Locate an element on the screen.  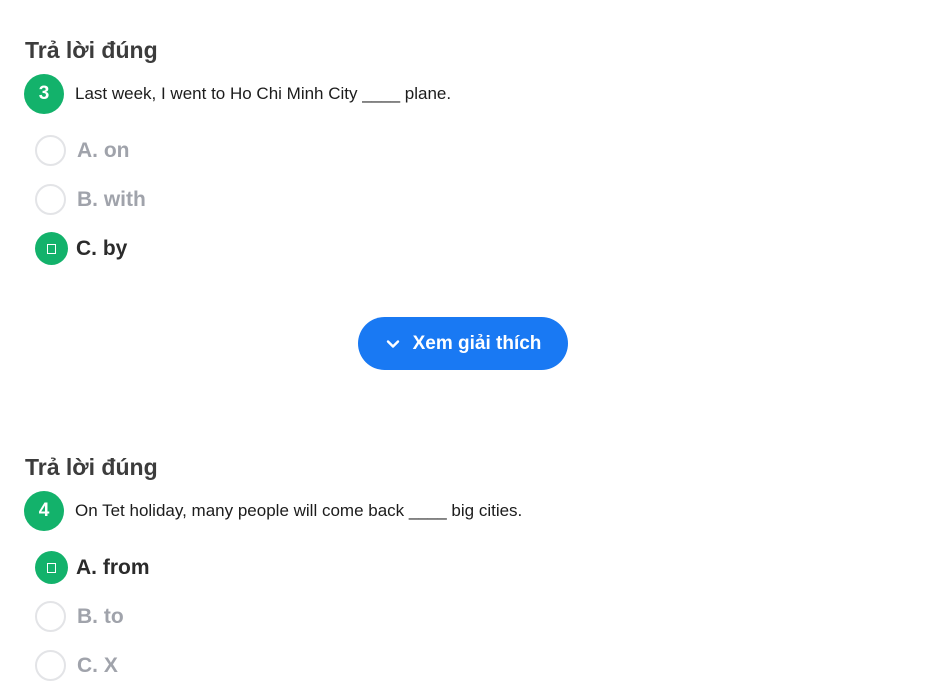
option-b: B. with is located at coordinates (90, 199).